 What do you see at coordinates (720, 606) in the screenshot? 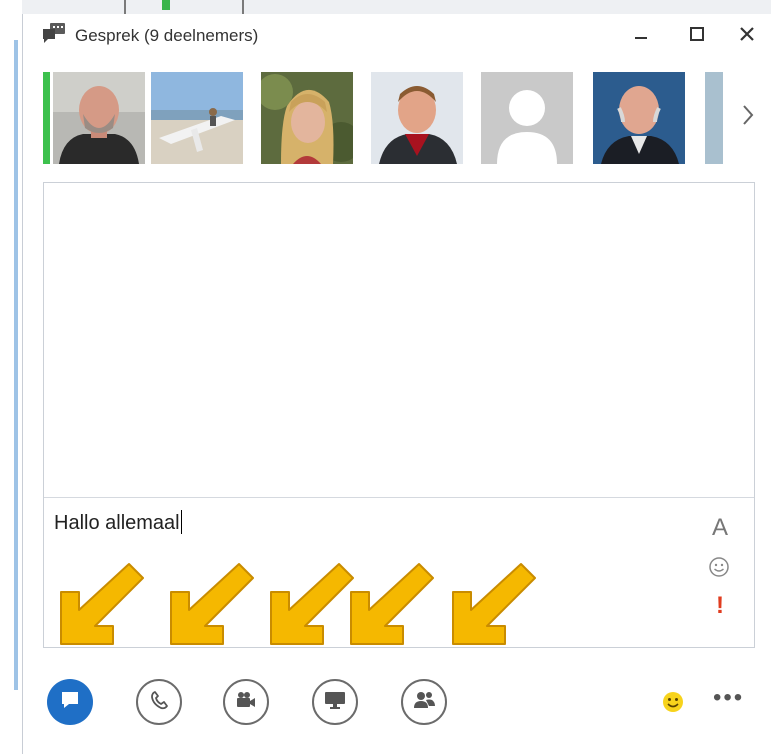
I see `high-importance-button: !` at bounding box center [720, 606].